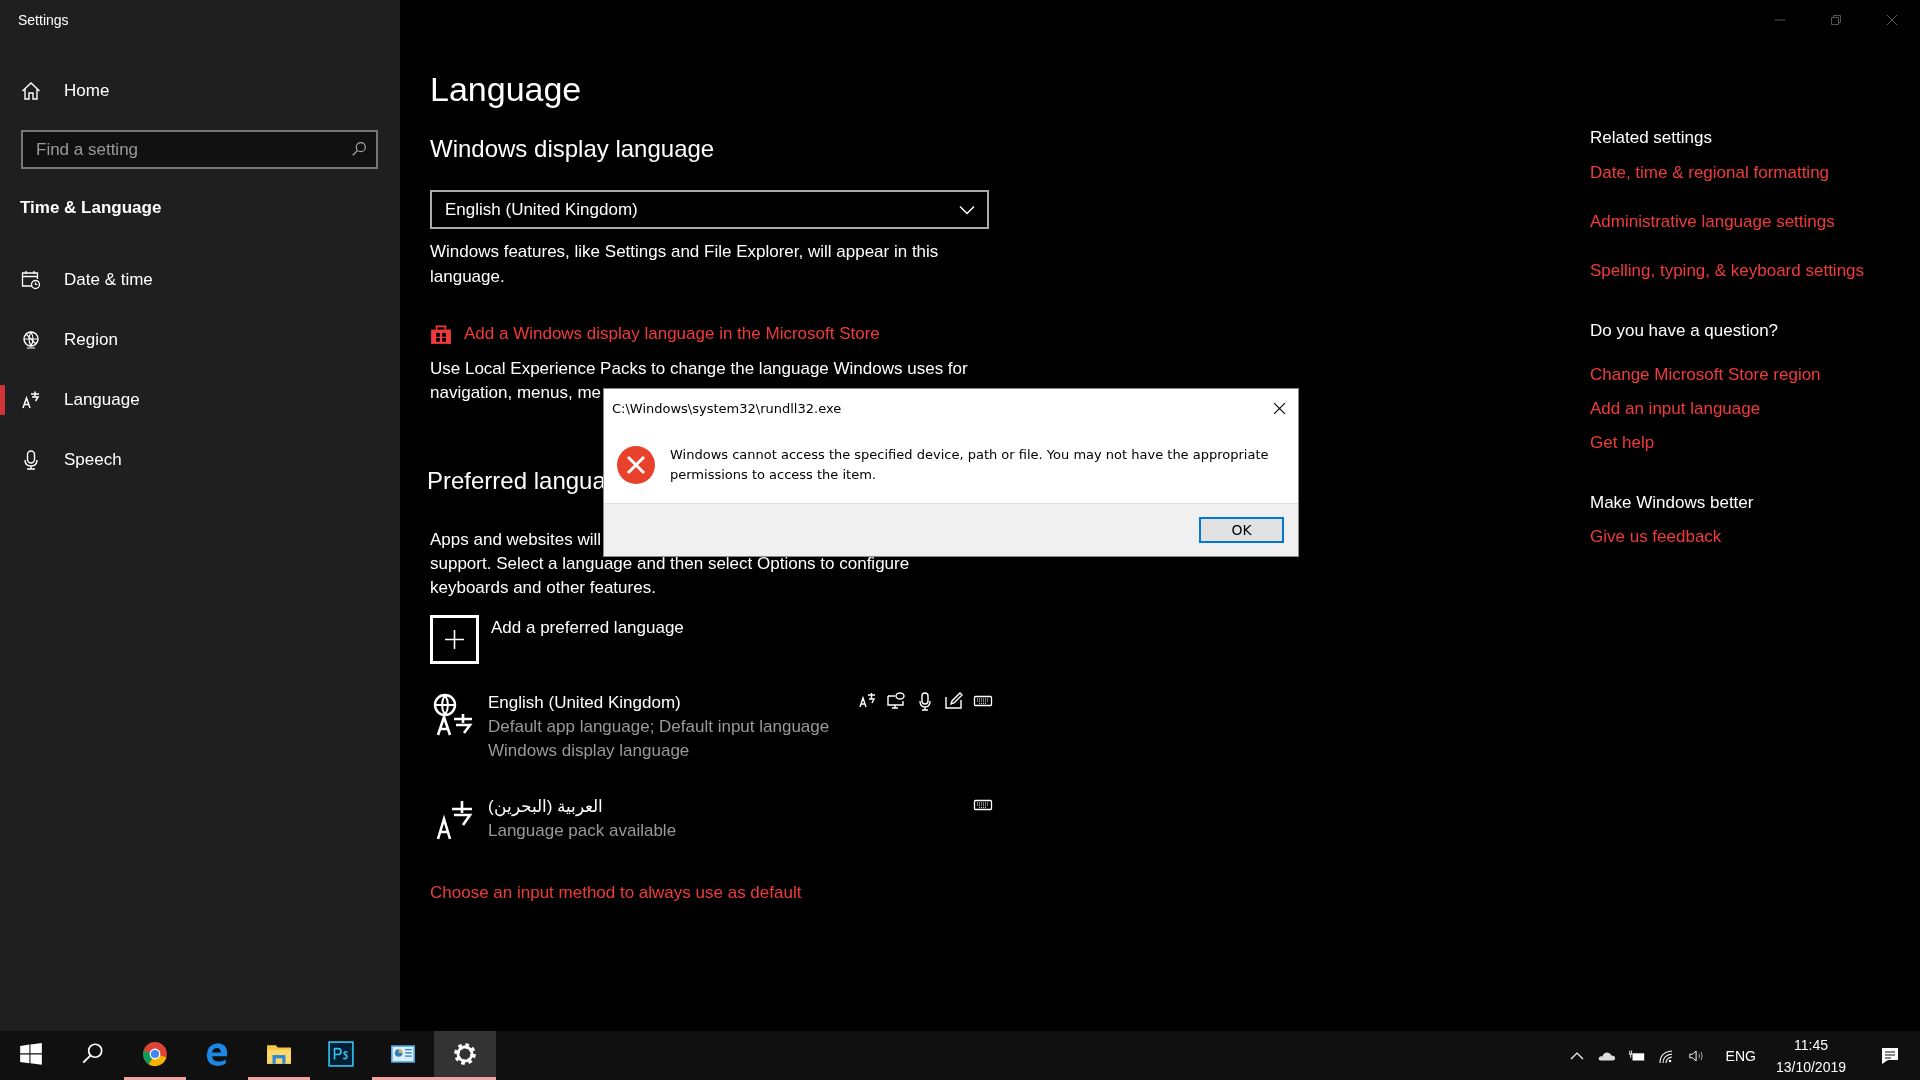  I want to click on monitor-speech-icon, so click(896, 701).